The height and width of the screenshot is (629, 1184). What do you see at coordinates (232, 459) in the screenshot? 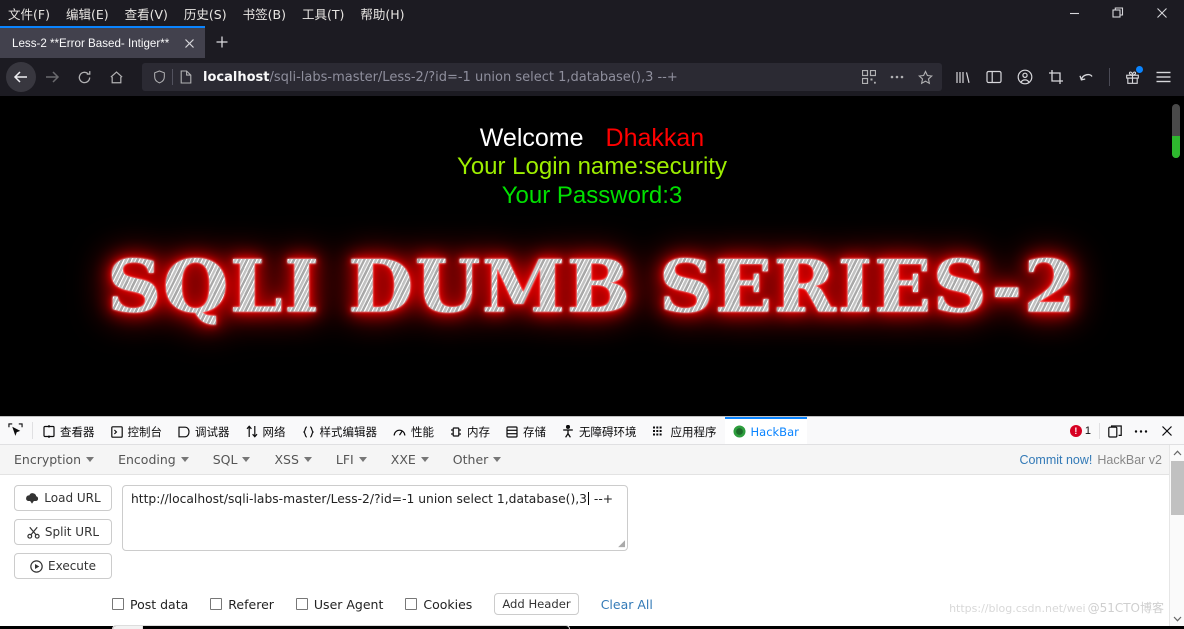
I see `hackbar-menu-sql: SQL` at bounding box center [232, 459].